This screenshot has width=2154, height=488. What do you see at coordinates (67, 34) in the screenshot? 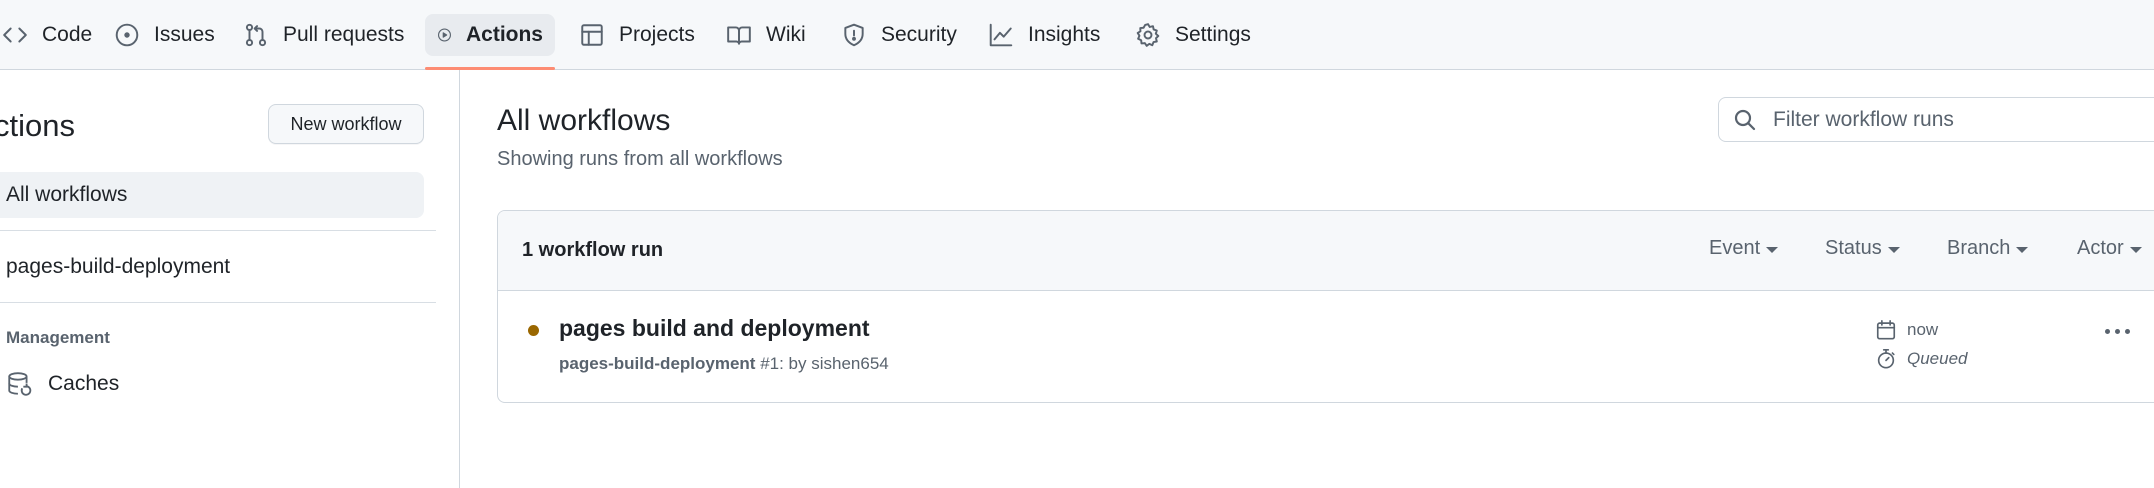
I see `tab-code-label: Code` at bounding box center [67, 34].